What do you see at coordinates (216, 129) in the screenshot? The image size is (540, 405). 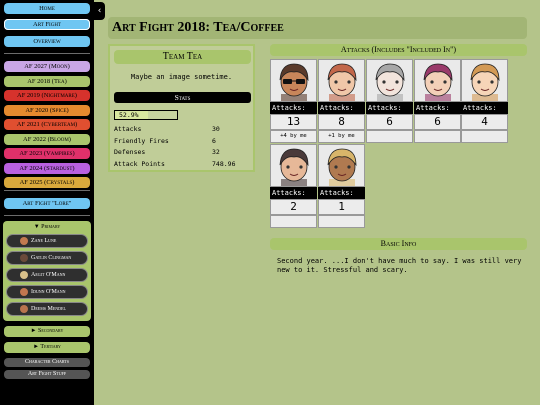 I see `stat-value: 30` at bounding box center [216, 129].